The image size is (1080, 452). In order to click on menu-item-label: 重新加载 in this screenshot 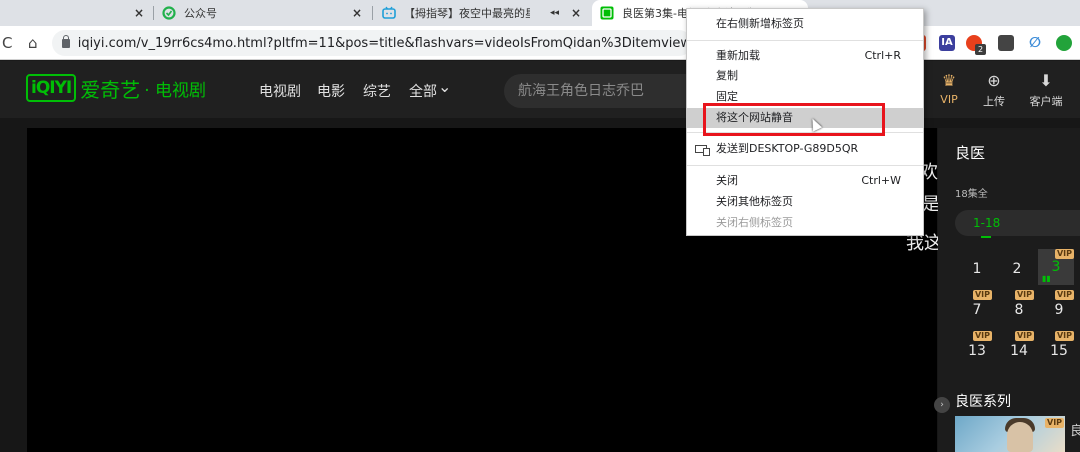, I will do `click(738, 55)`.